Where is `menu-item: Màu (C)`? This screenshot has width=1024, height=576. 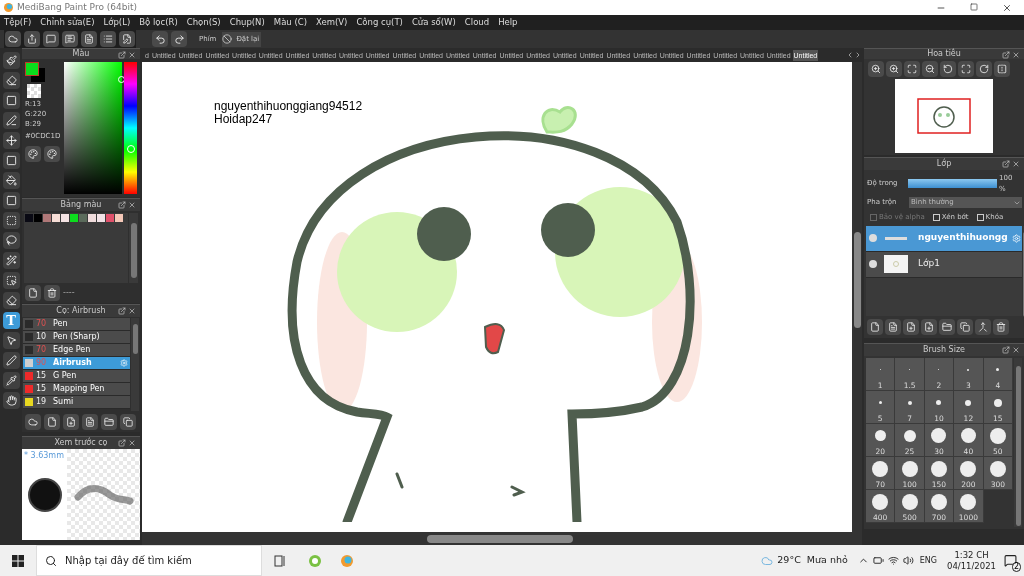
menu-item: Màu (C) is located at coordinates (290, 22).